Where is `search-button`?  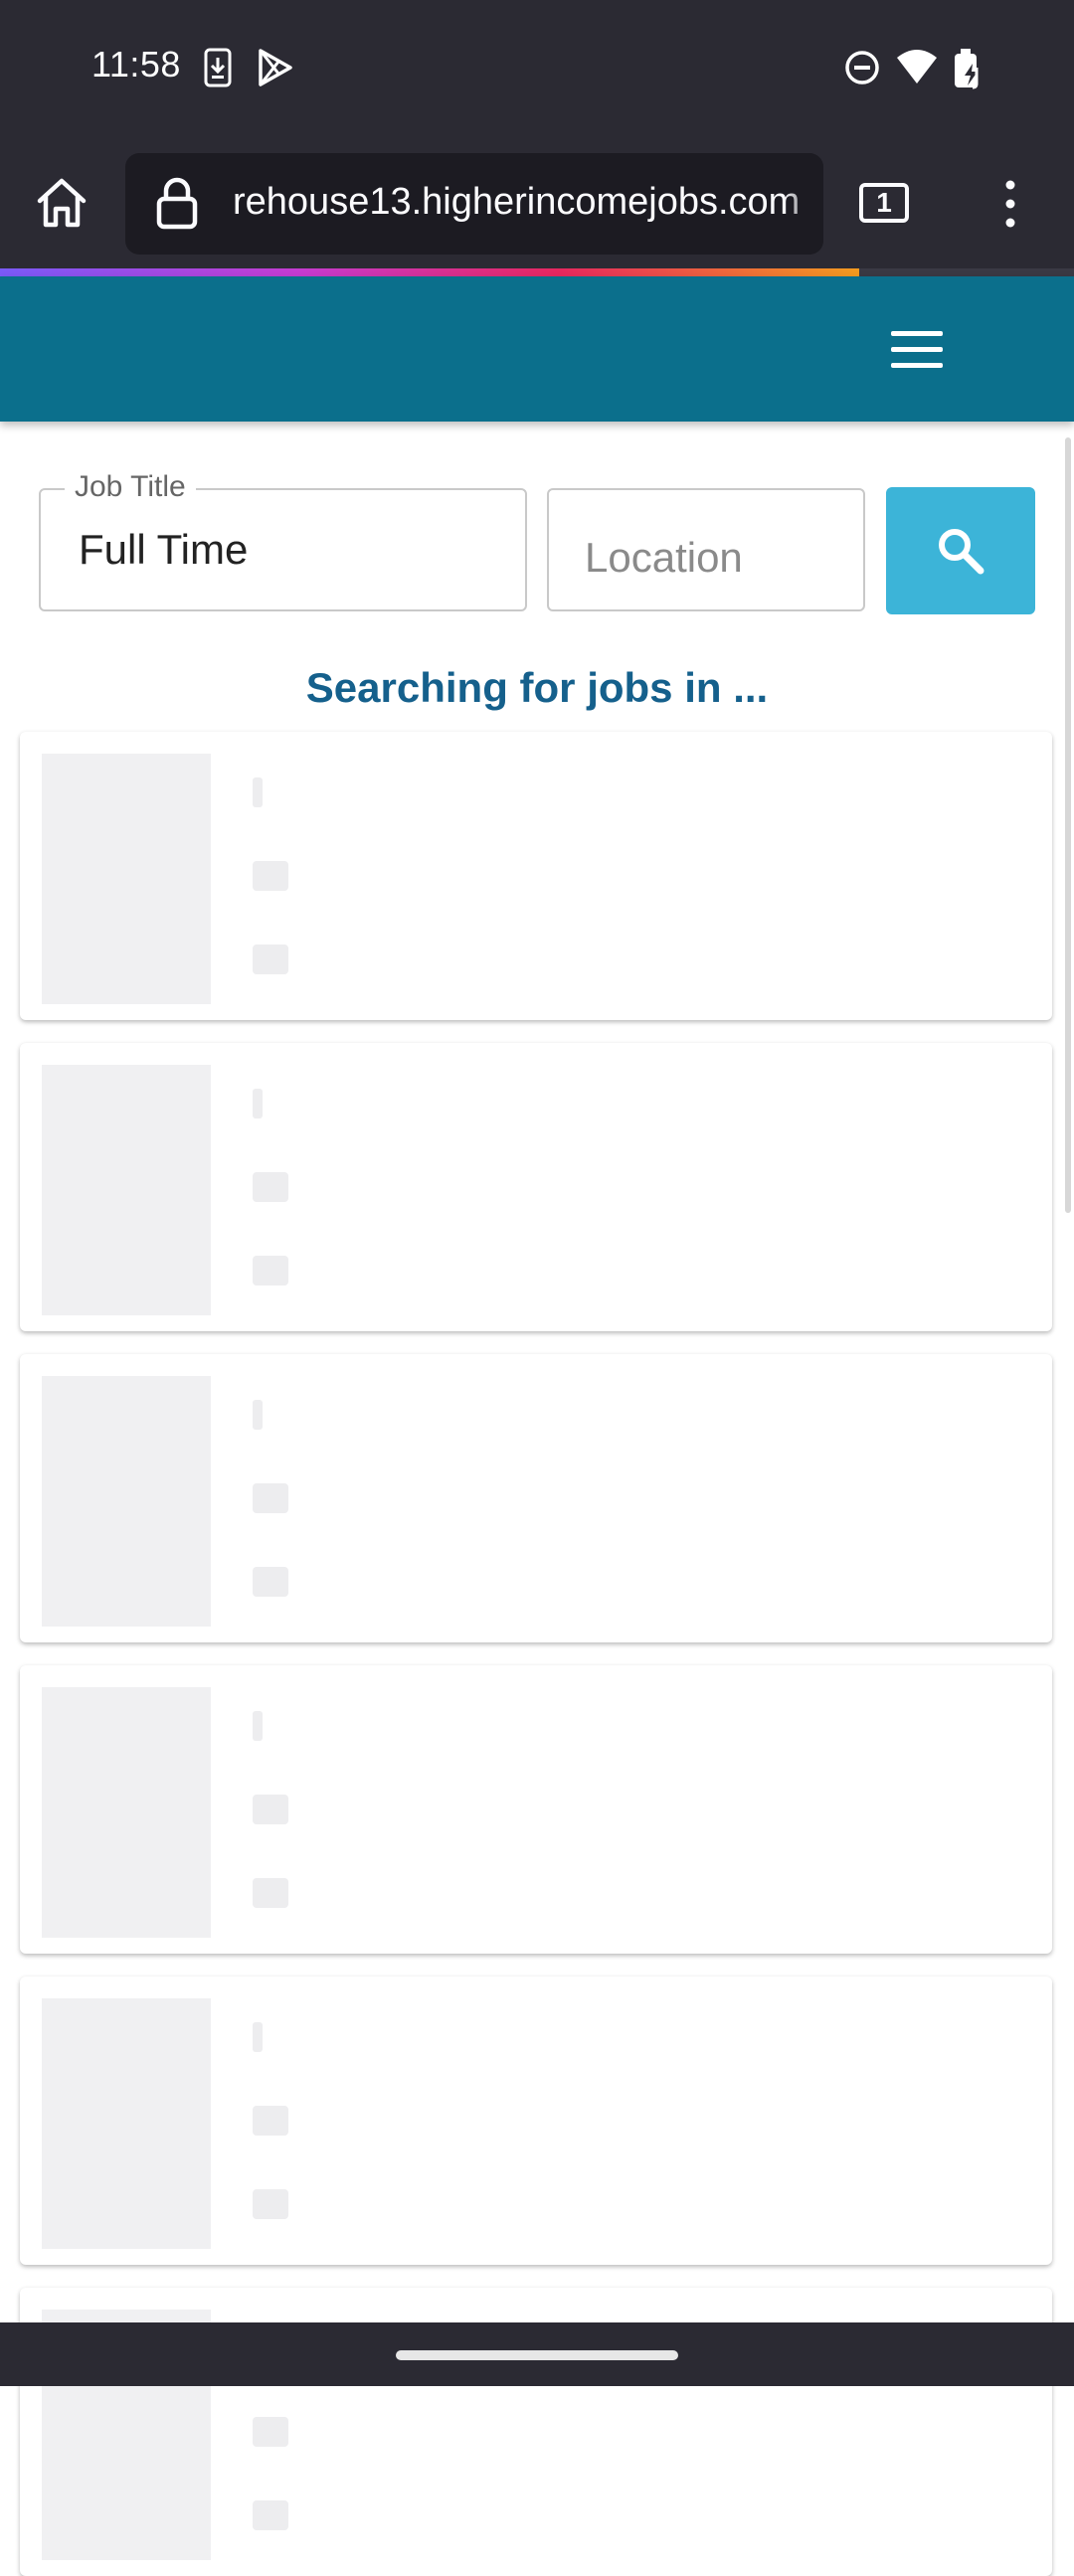 search-button is located at coordinates (961, 550).